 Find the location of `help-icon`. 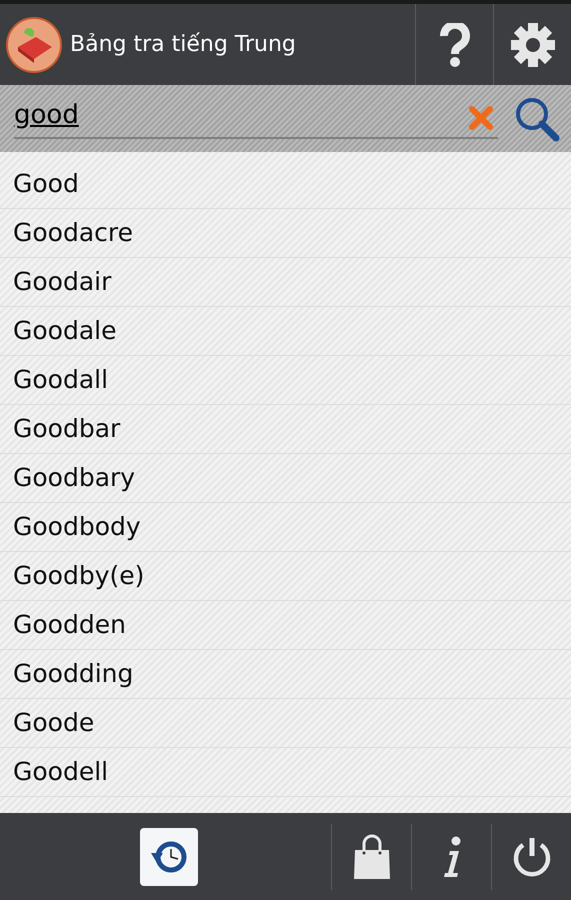

help-icon is located at coordinates (455, 44).